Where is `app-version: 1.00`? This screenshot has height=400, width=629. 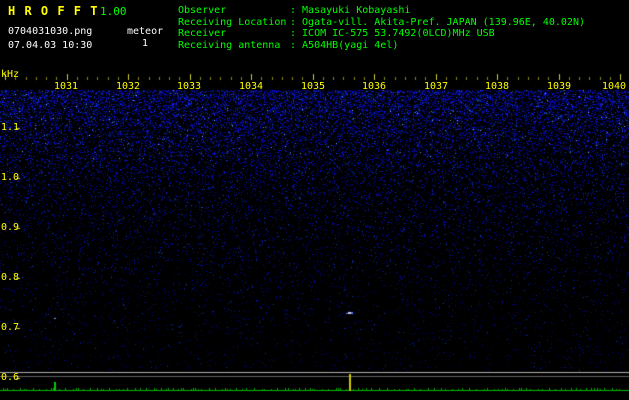 app-version: 1.00 is located at coordinates (113, 11).